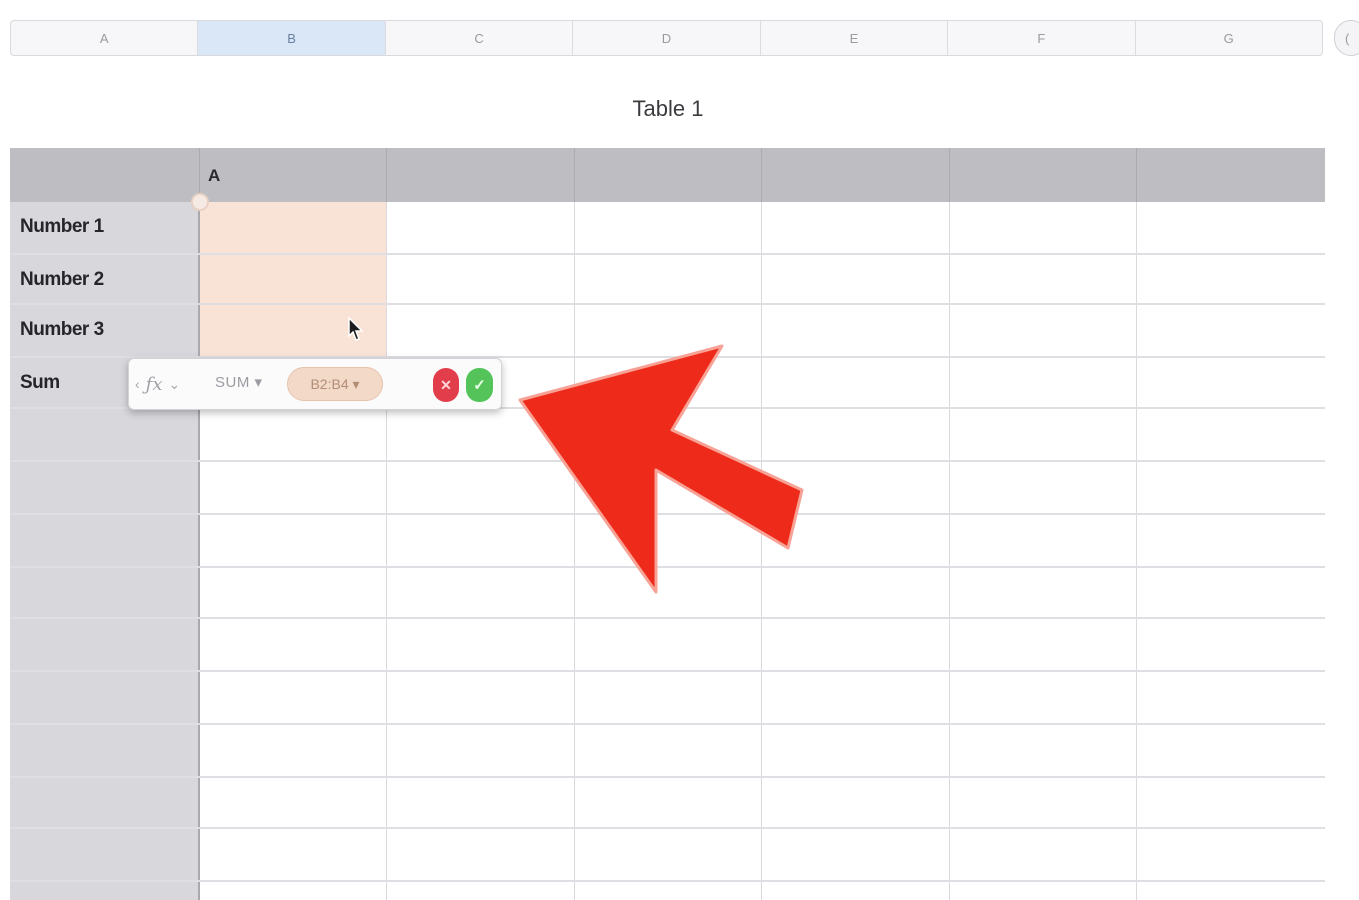 This screenshot has height=900, width=1359. I want to click on table-title: Table 1, so click(668, 109).